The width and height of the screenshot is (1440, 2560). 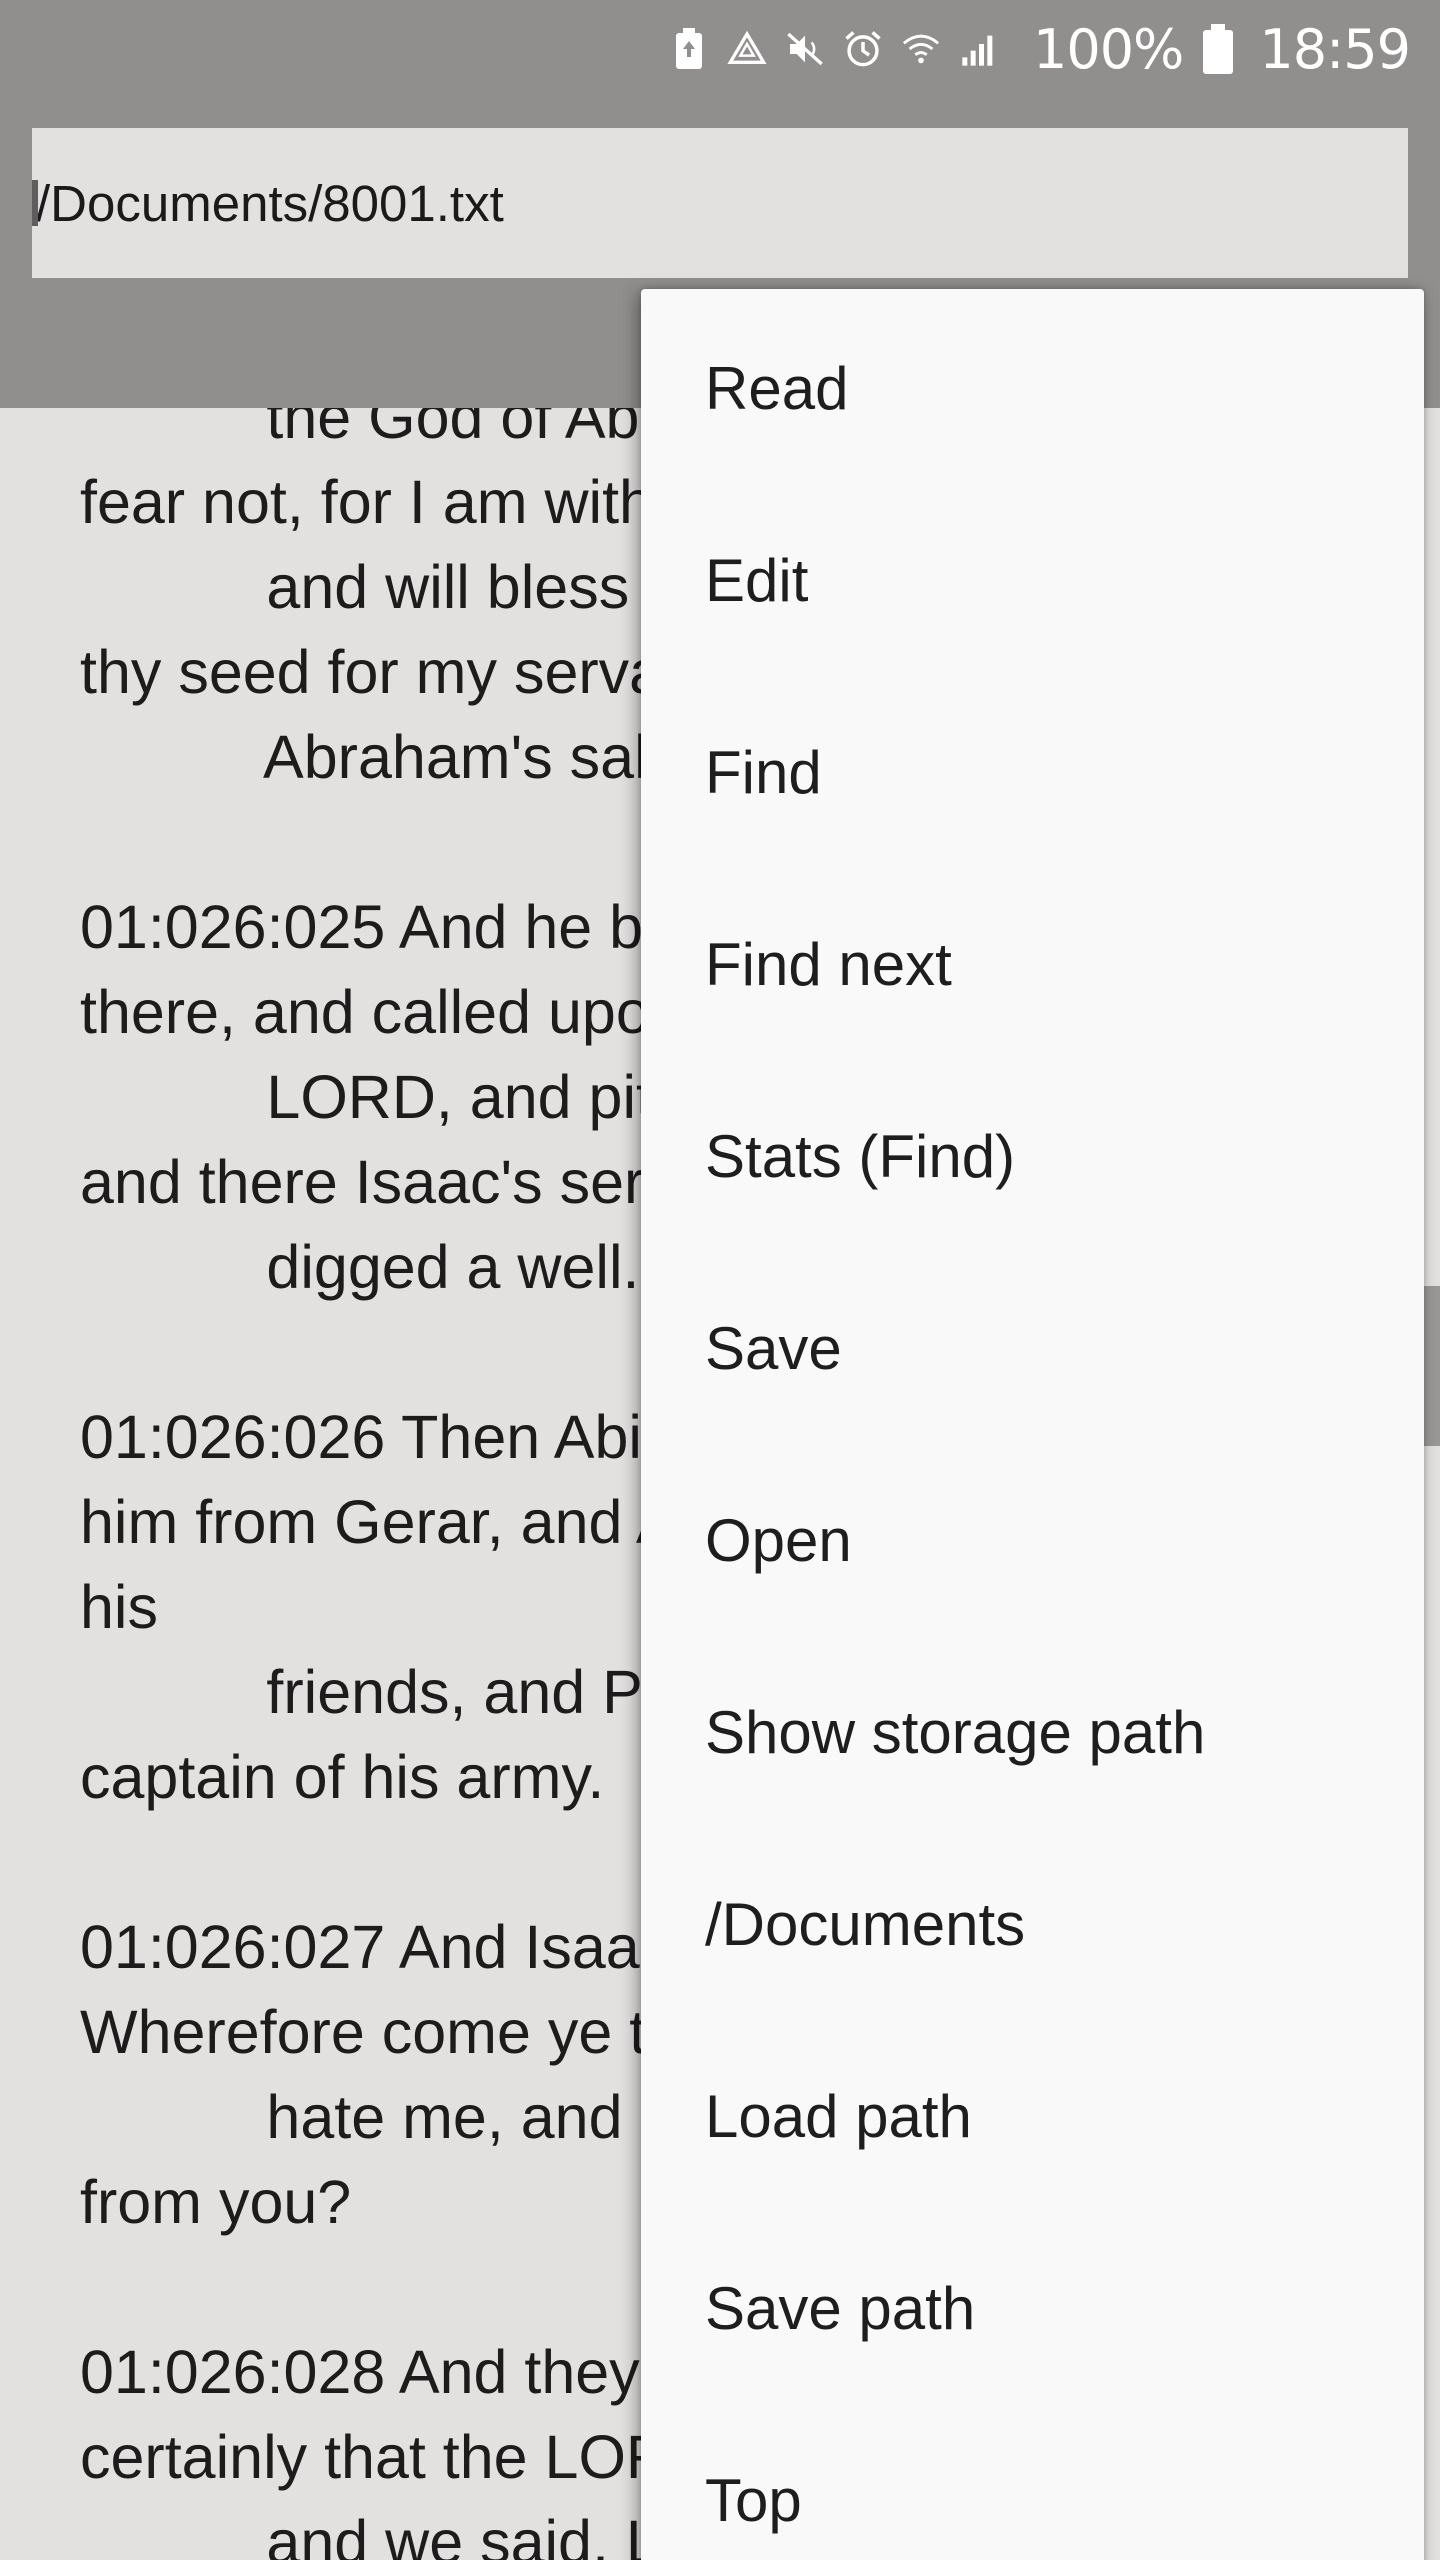 What do you see at coordinates (1108, 49) in the screenshot?
I see `battery-percent: 100%` at bounding box center [1108, 49].